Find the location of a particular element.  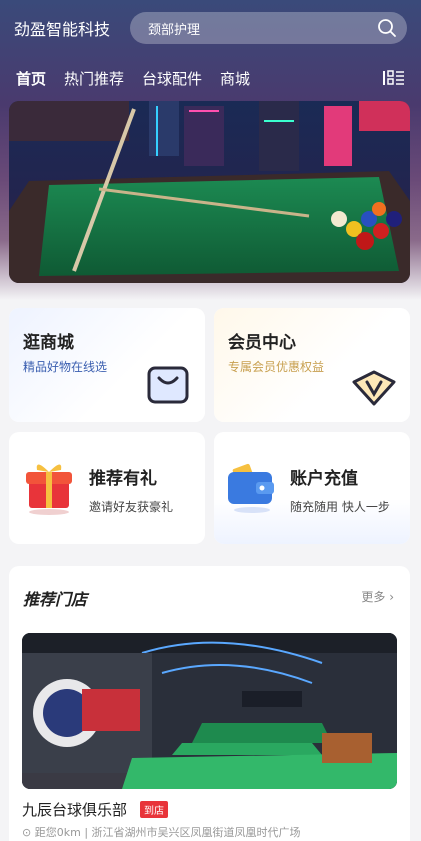

shopping-bag-icon is located at coordinates (168, 385).